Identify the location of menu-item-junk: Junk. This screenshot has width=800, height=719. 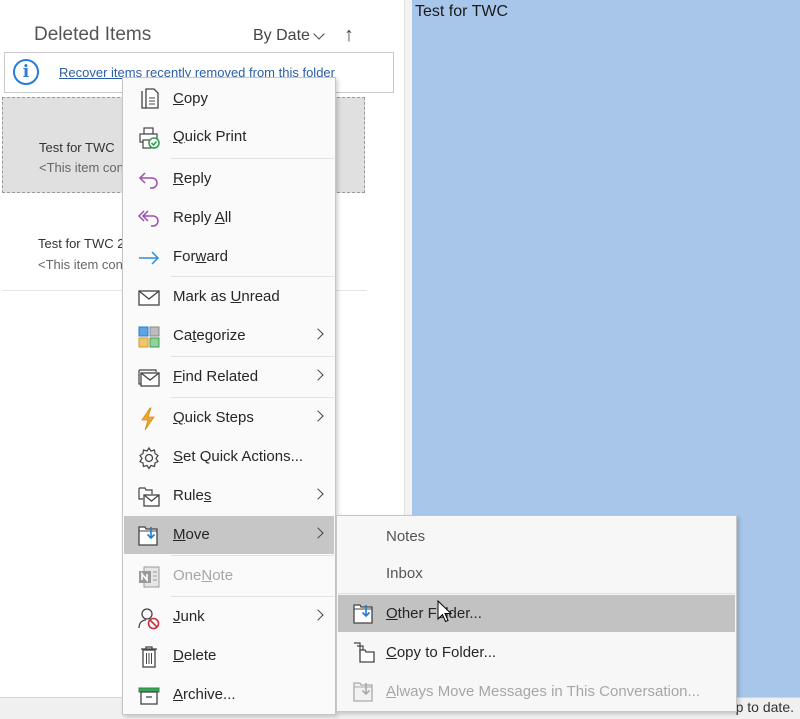
(229, 617).